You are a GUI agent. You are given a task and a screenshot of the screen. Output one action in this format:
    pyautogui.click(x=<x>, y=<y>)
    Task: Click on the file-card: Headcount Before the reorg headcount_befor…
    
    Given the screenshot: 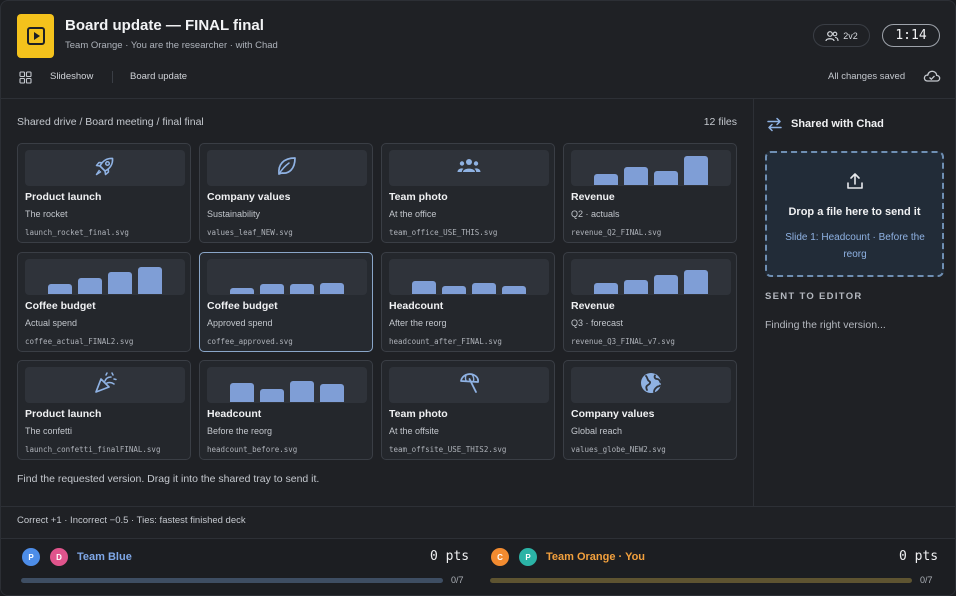 What is the action you would take?
    pyautogui.click(x=286, y=410)
    